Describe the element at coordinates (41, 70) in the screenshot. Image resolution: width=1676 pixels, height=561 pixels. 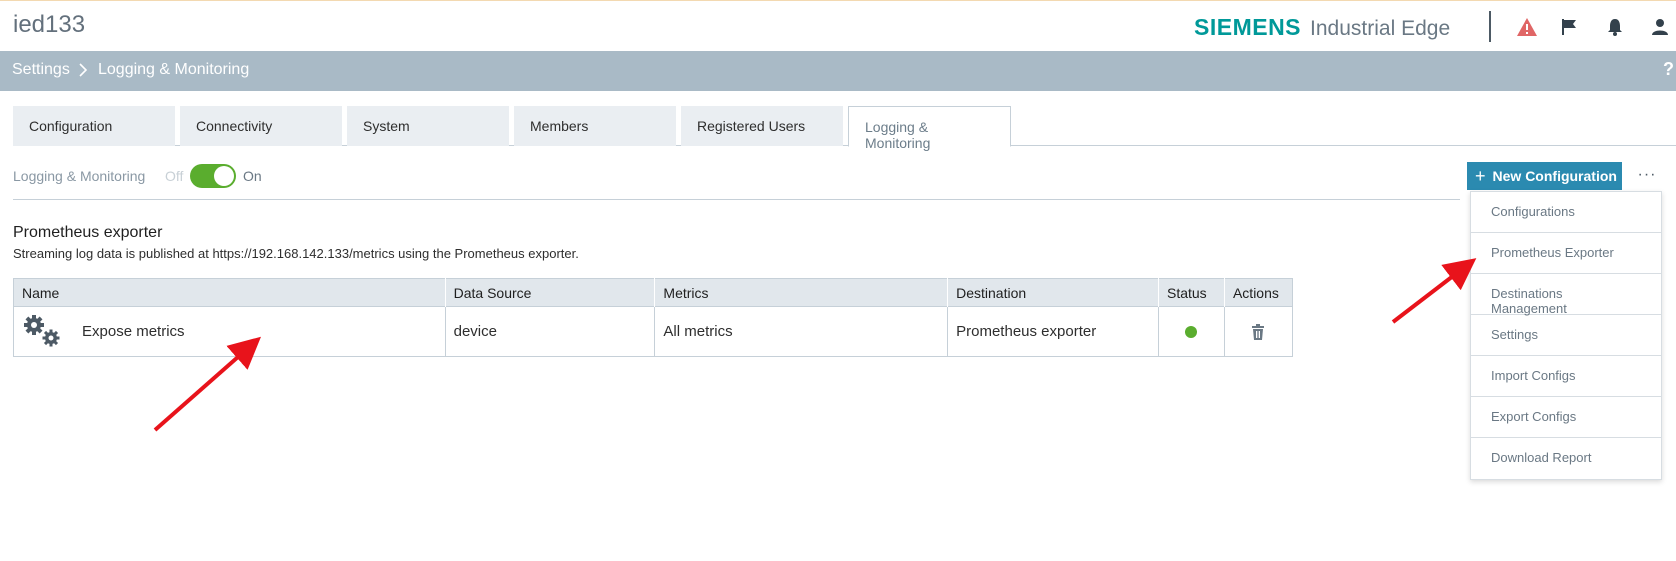
I see `breadcrumb-settings: Settings` at that location.